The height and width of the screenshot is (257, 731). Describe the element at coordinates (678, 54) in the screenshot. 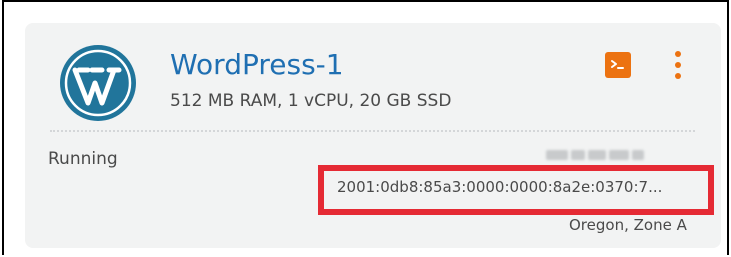

I see `kebab-menu-icon` at that location.